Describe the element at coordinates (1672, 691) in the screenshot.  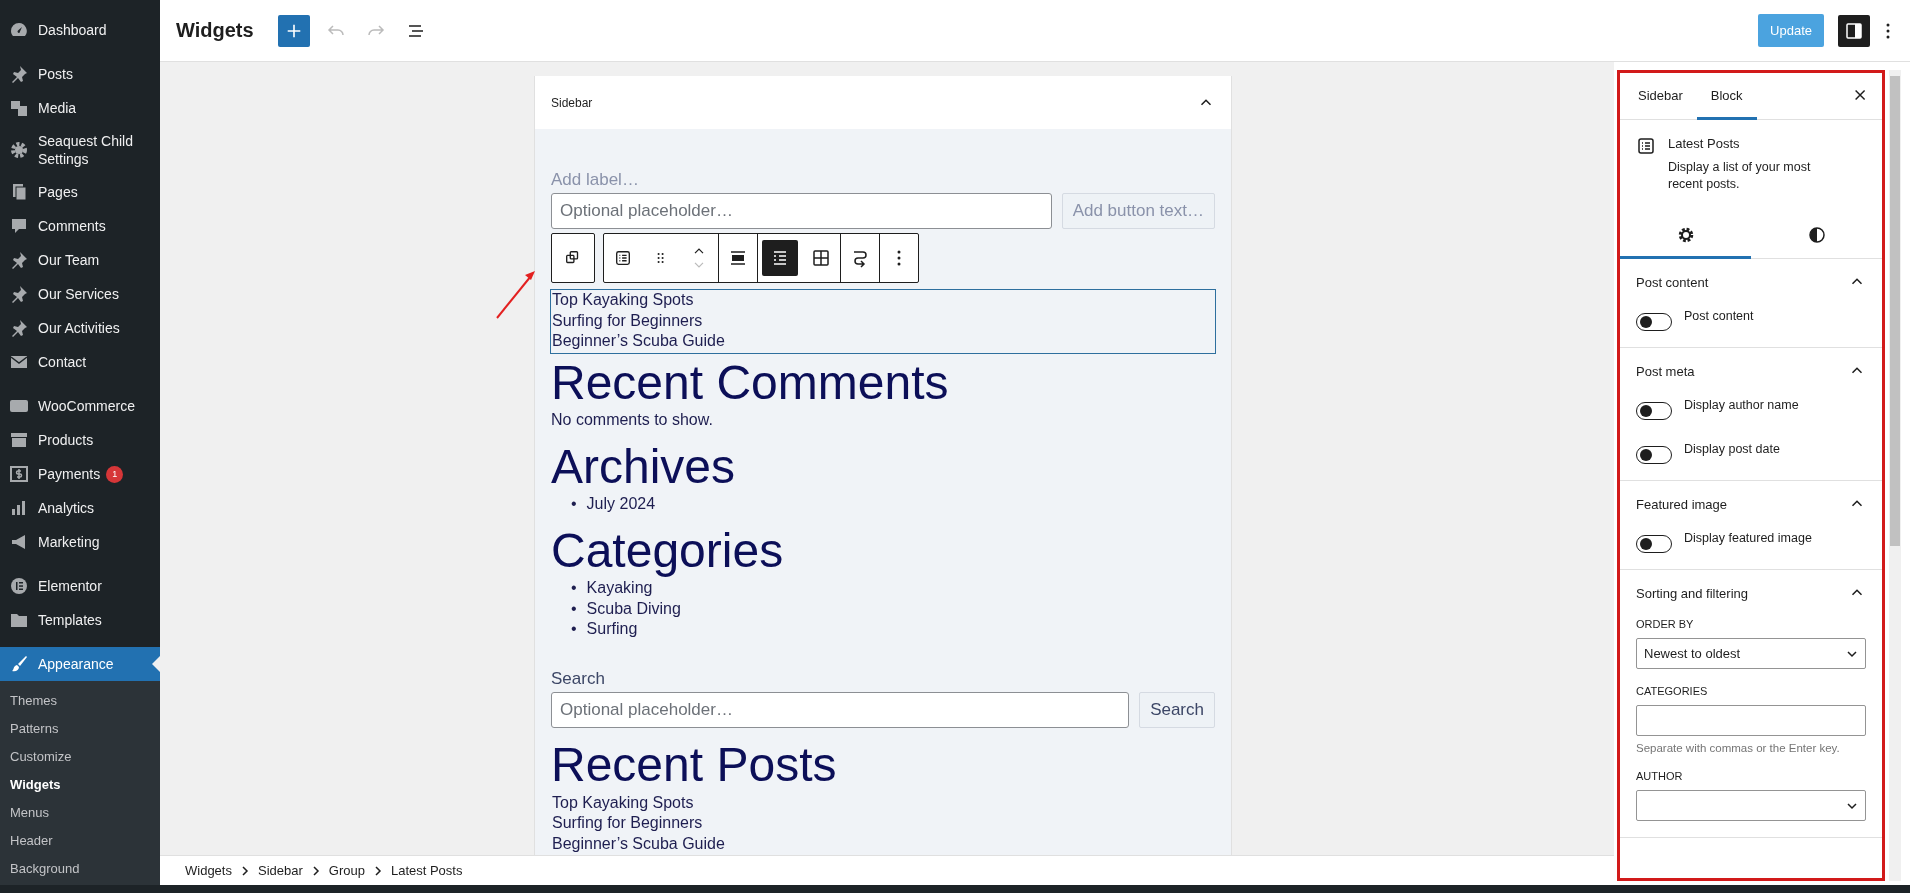
I see `field-label: CATEGORIES` at that location.